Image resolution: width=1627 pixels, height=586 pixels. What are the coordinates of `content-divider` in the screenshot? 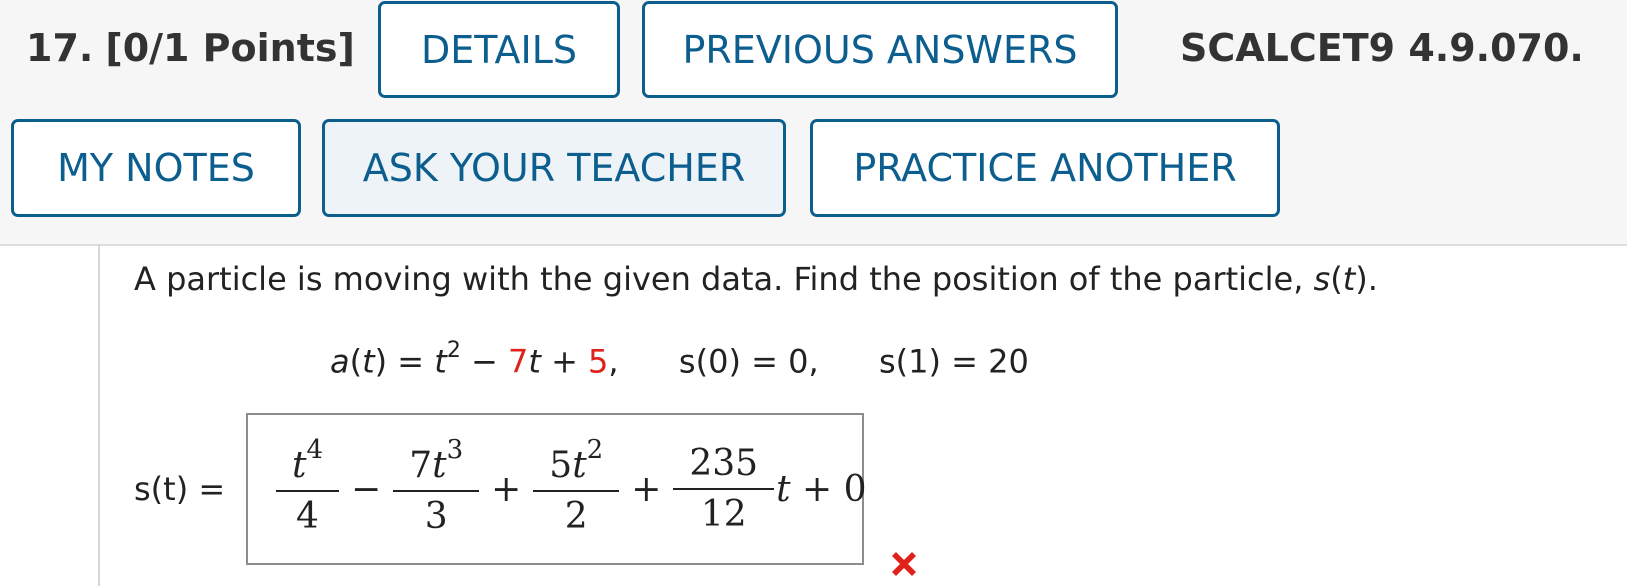 It's located at (99, 415).